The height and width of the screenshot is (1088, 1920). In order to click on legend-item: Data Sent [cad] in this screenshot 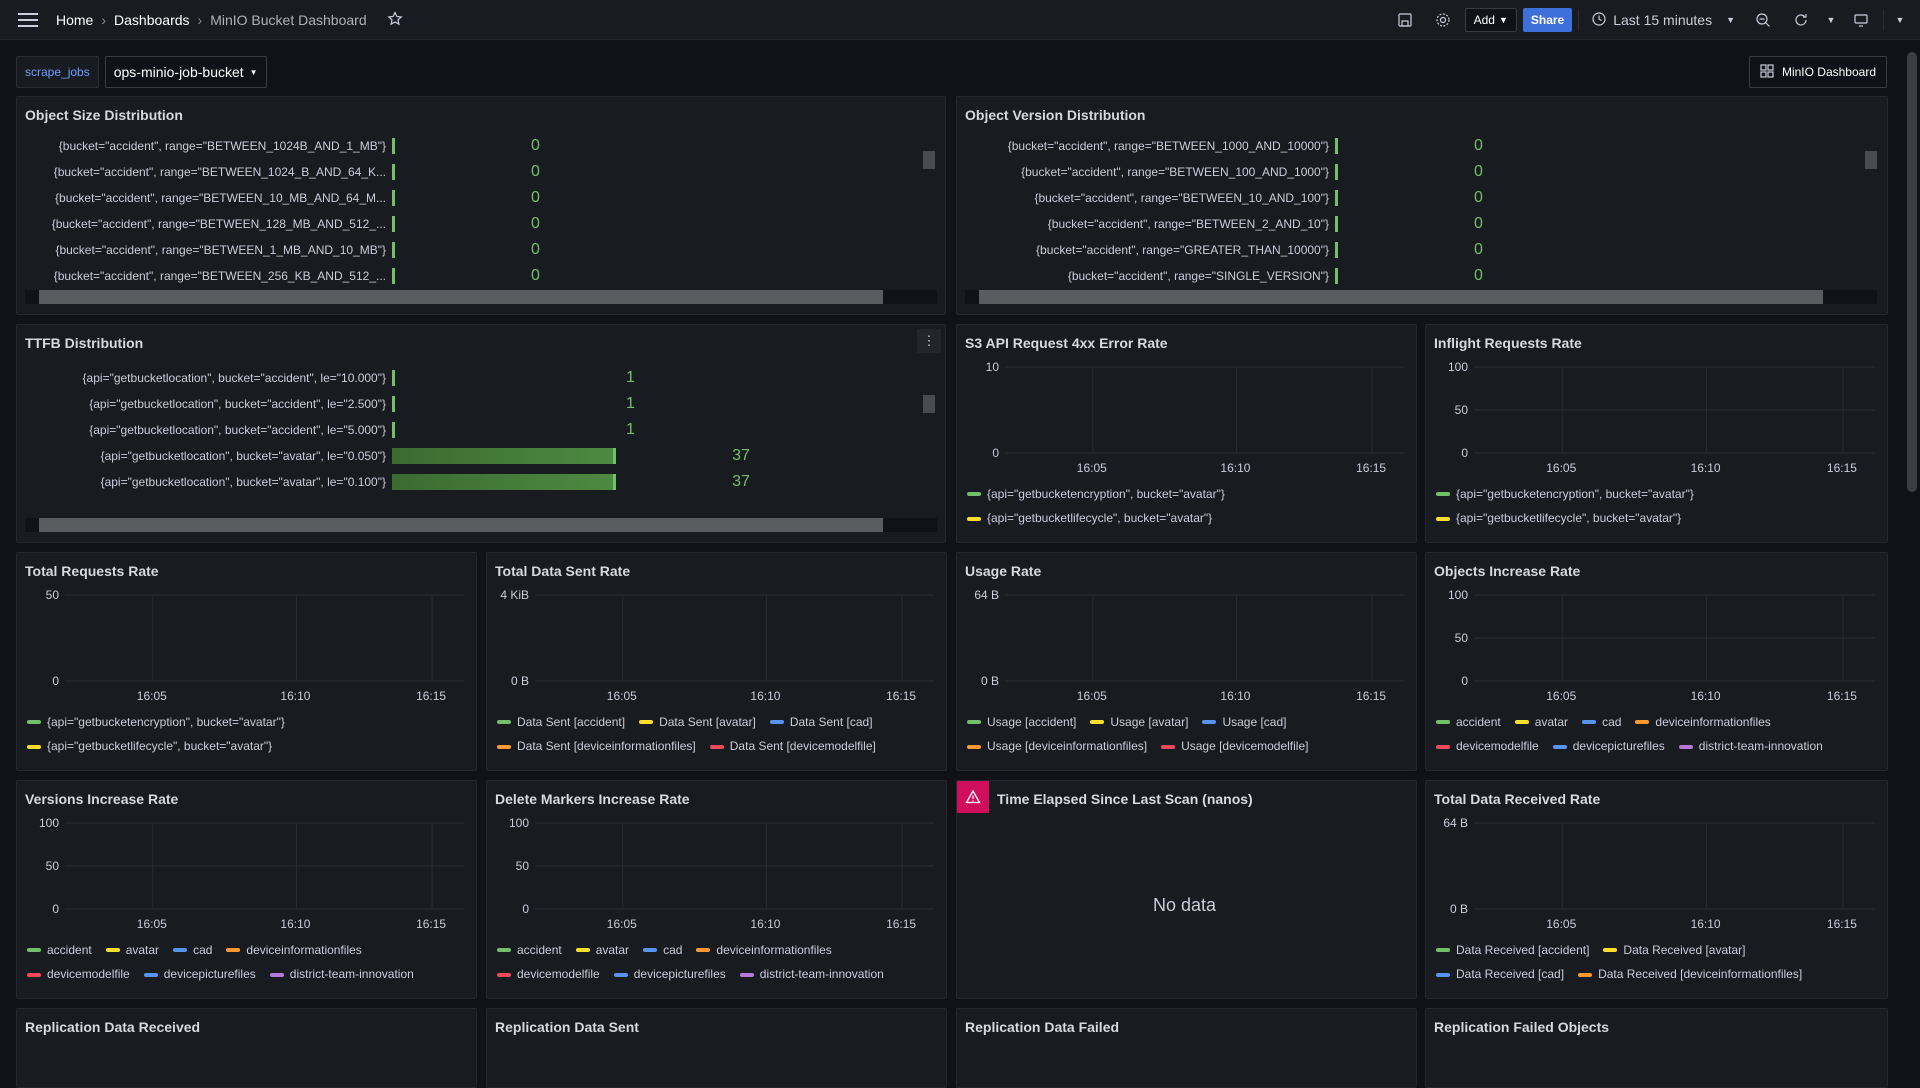, I will do `click(821, 722)`.